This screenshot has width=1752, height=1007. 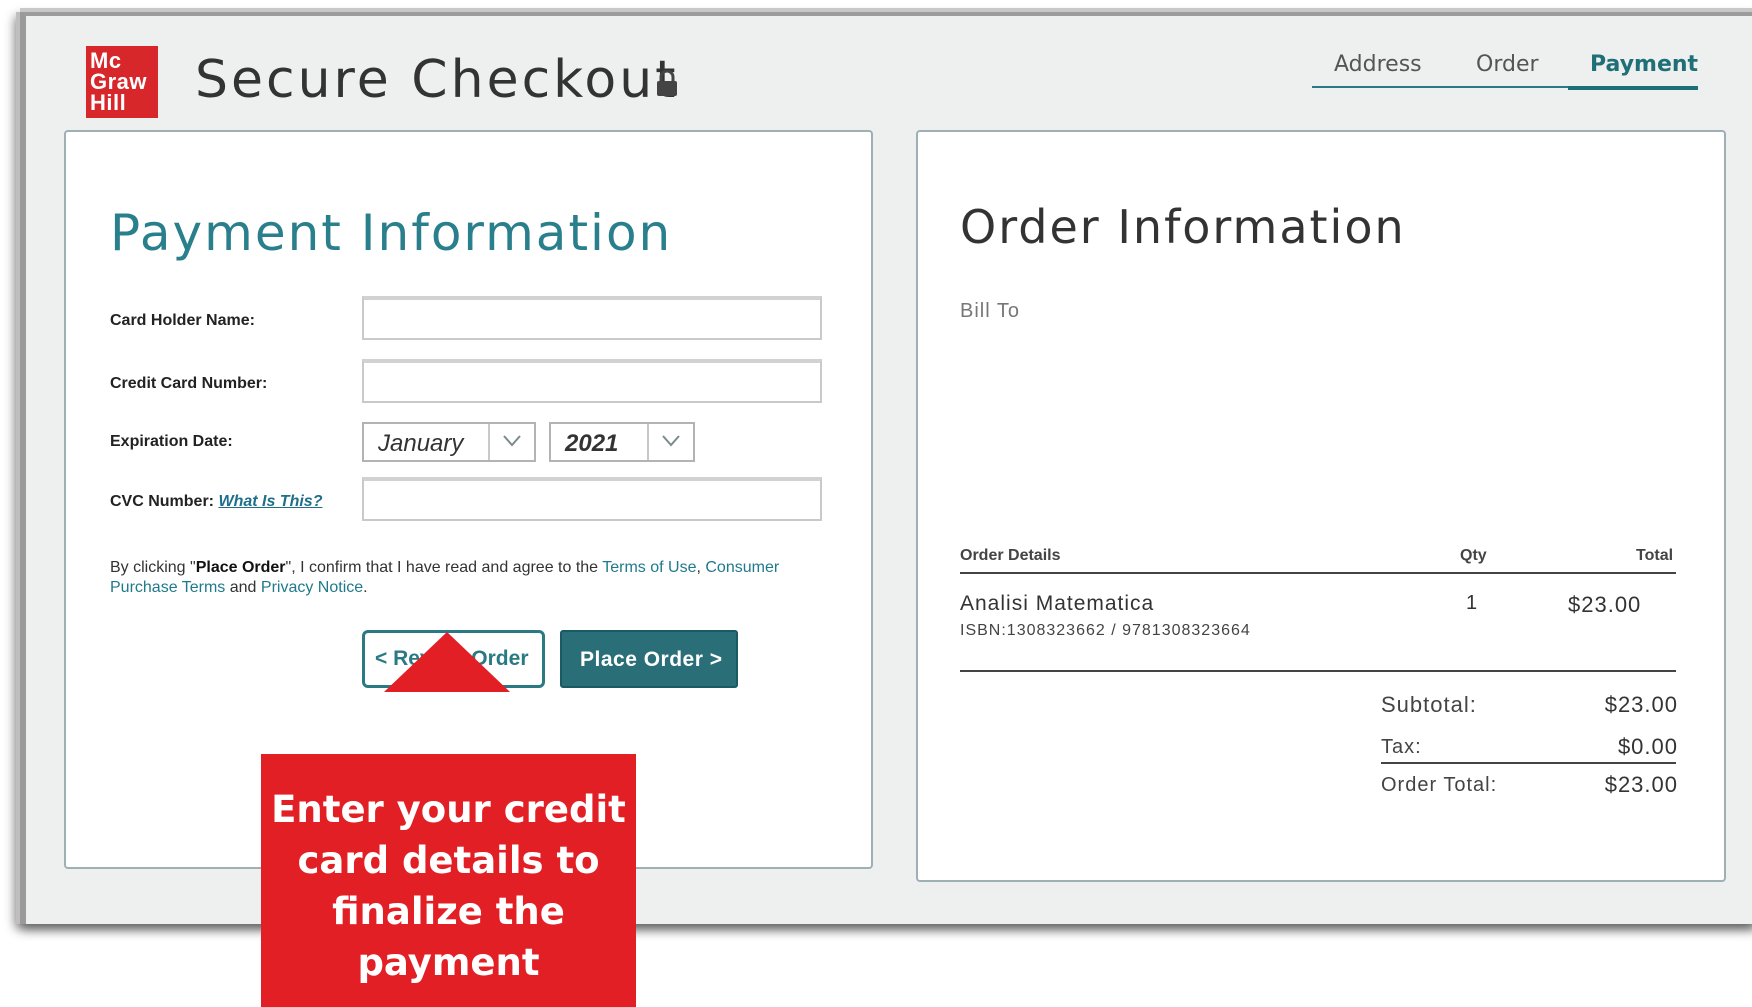 What do you see at coordinates (1647, 746) in the screenshot?
I see `tax-value: $0.00` at bounding box center [1647, 746].